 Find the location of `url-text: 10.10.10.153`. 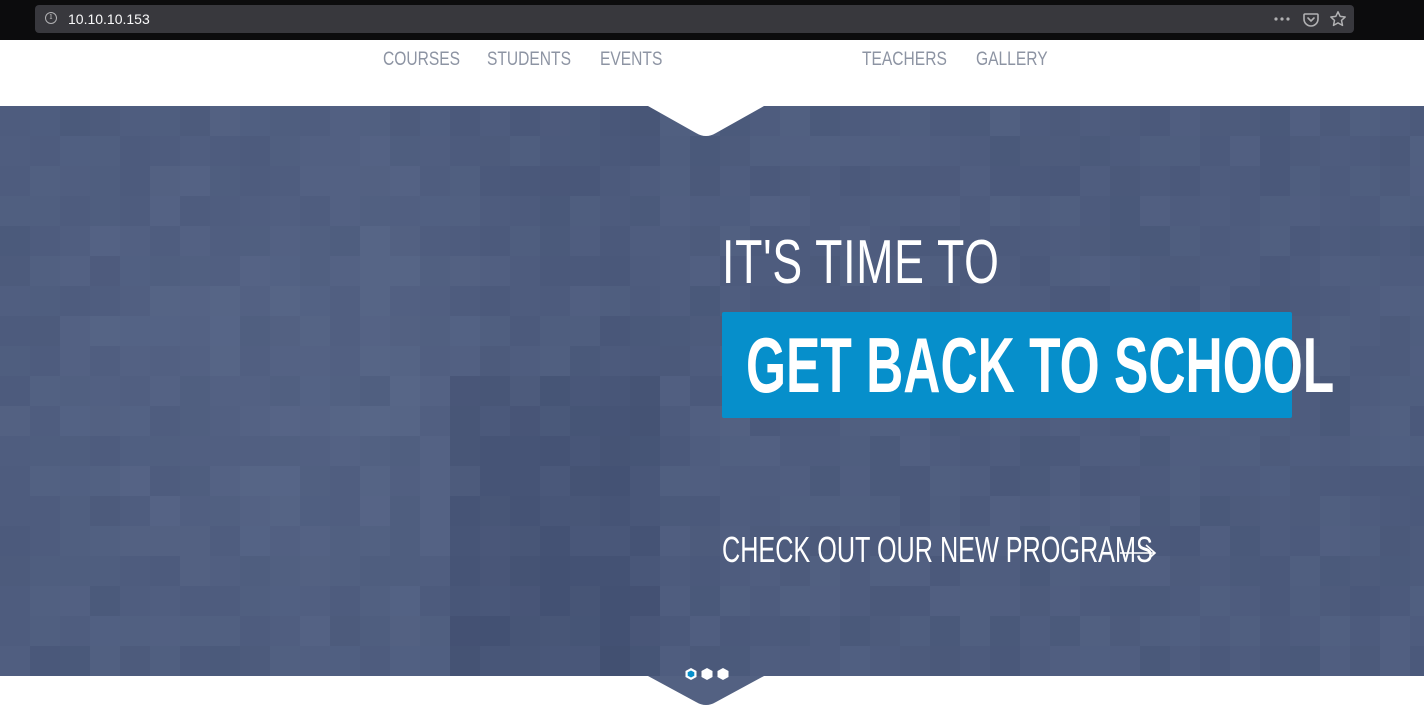

url-text: 10.10.10.153 is located at coordinates (109, 19).